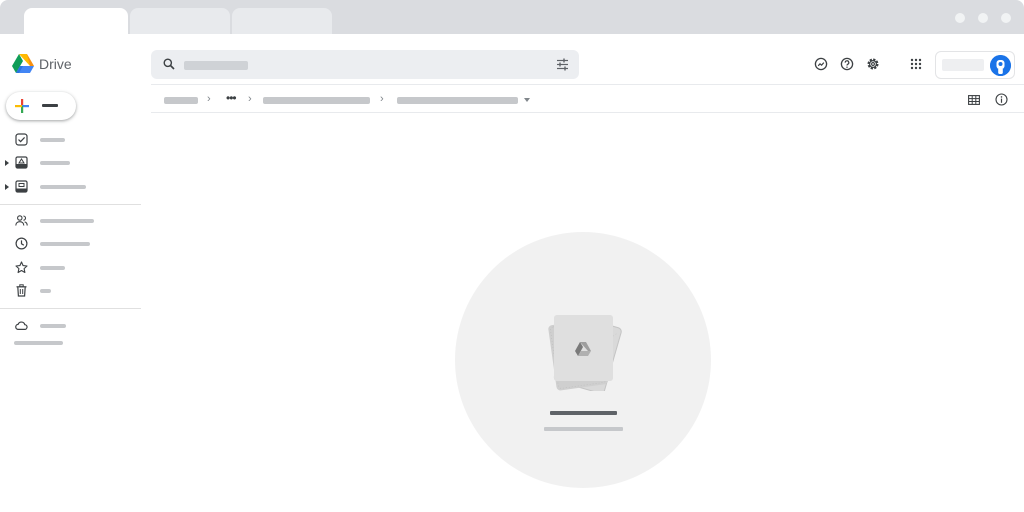  Describe the element at coordinates (527, 100) in the screenshot. I see `chevron-down-icon` at that location.